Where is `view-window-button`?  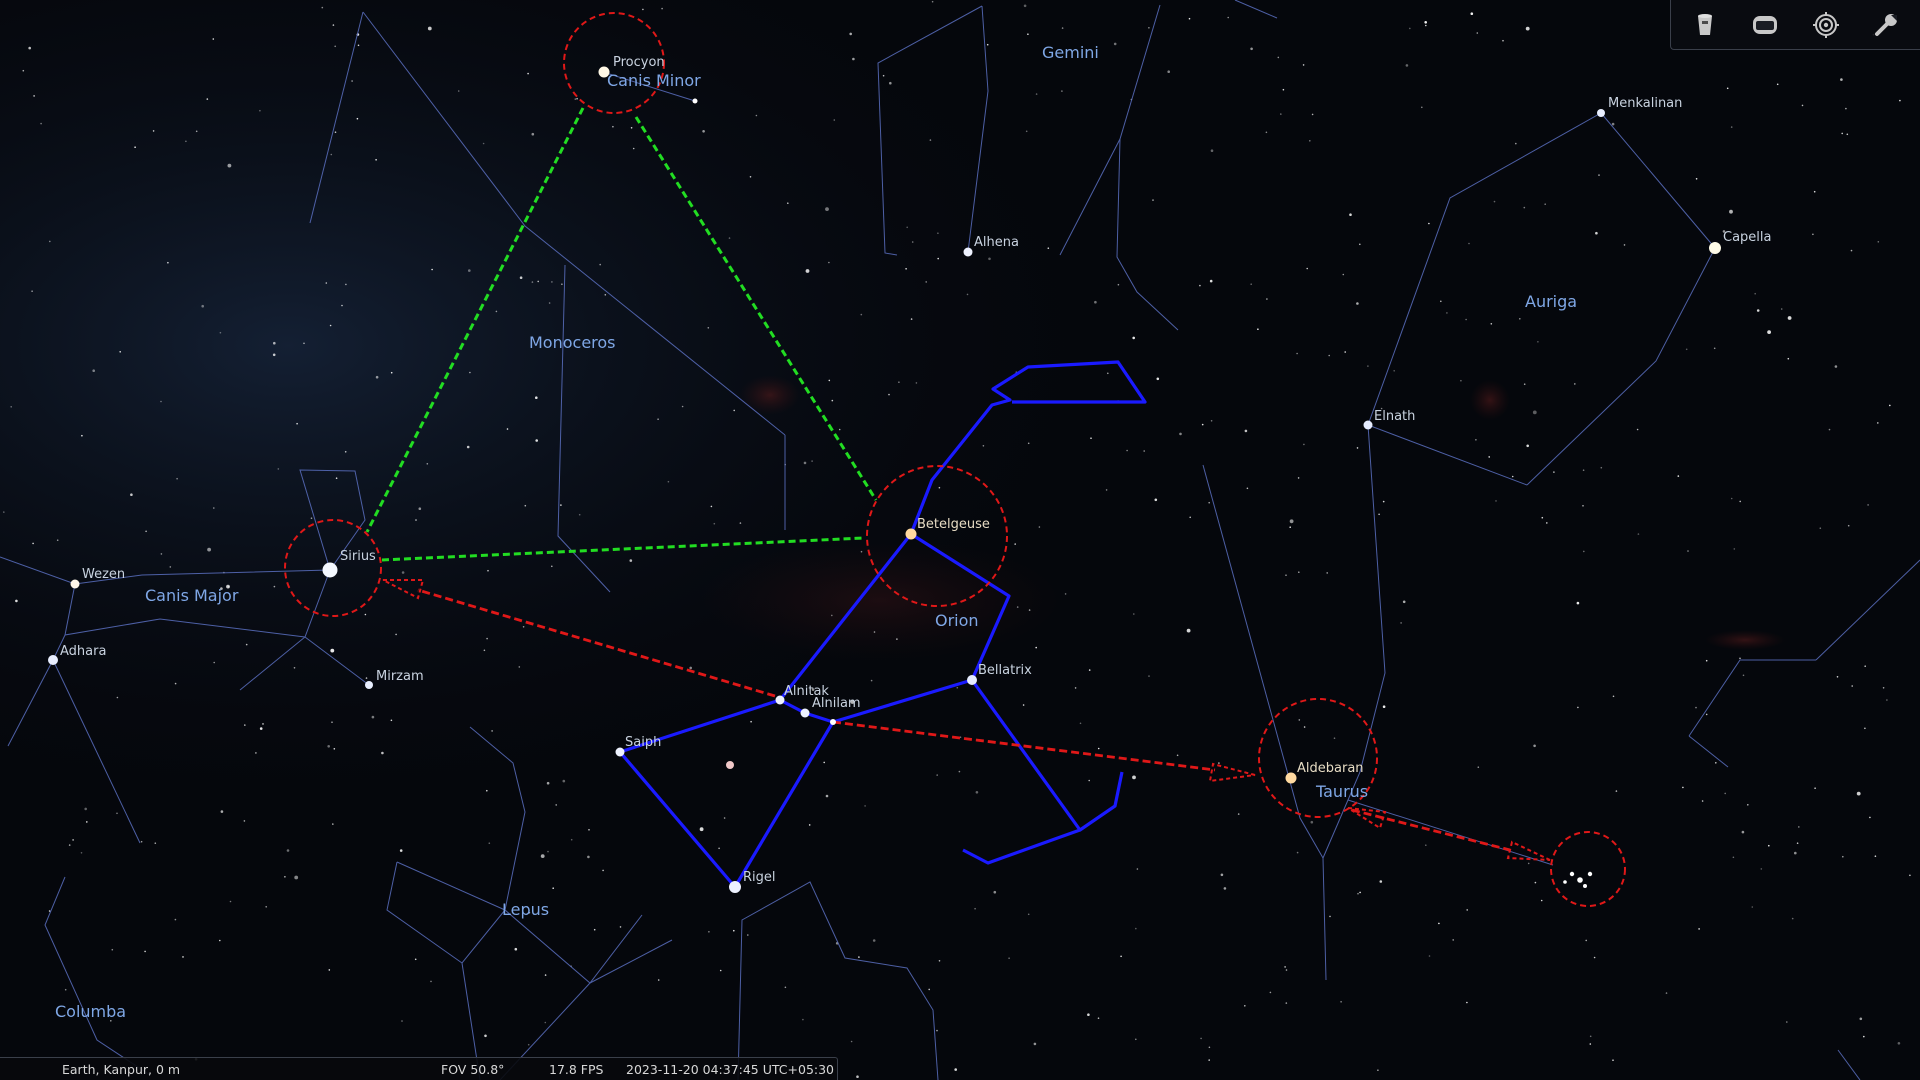
view-window-button is located at coordinates (1765, 25).